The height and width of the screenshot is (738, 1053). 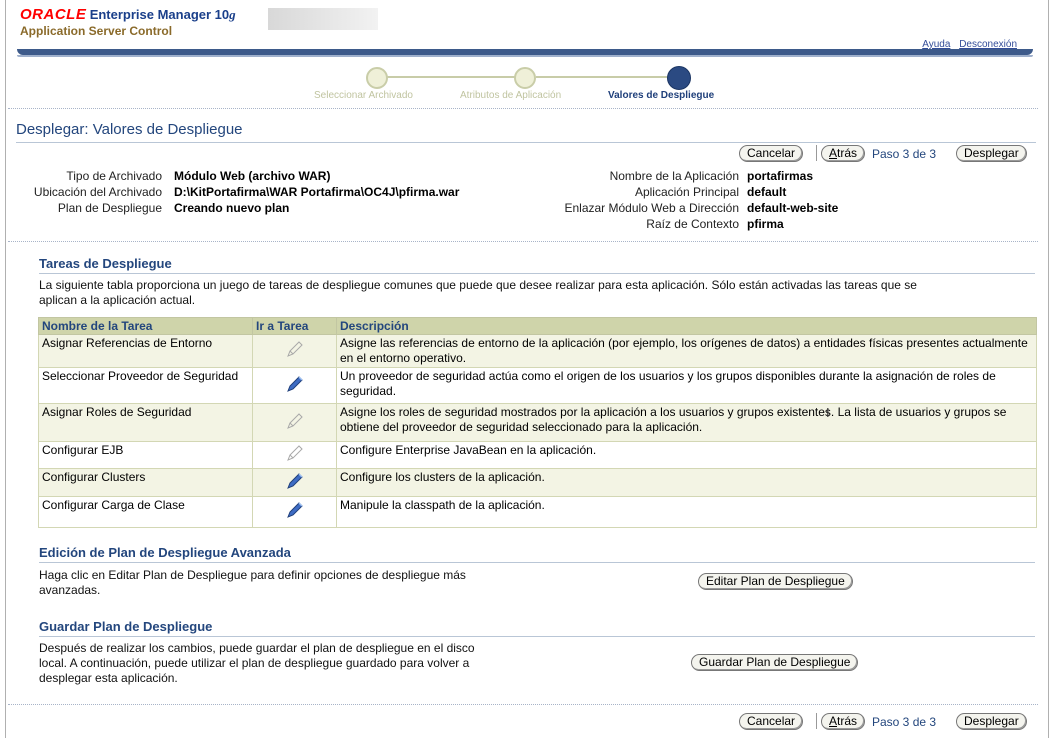 What do you see at coordinates (145, 351) in the screenshot?
I see `task-name: Asignar Referencias de Entorno` at bounding box center [145, 351].